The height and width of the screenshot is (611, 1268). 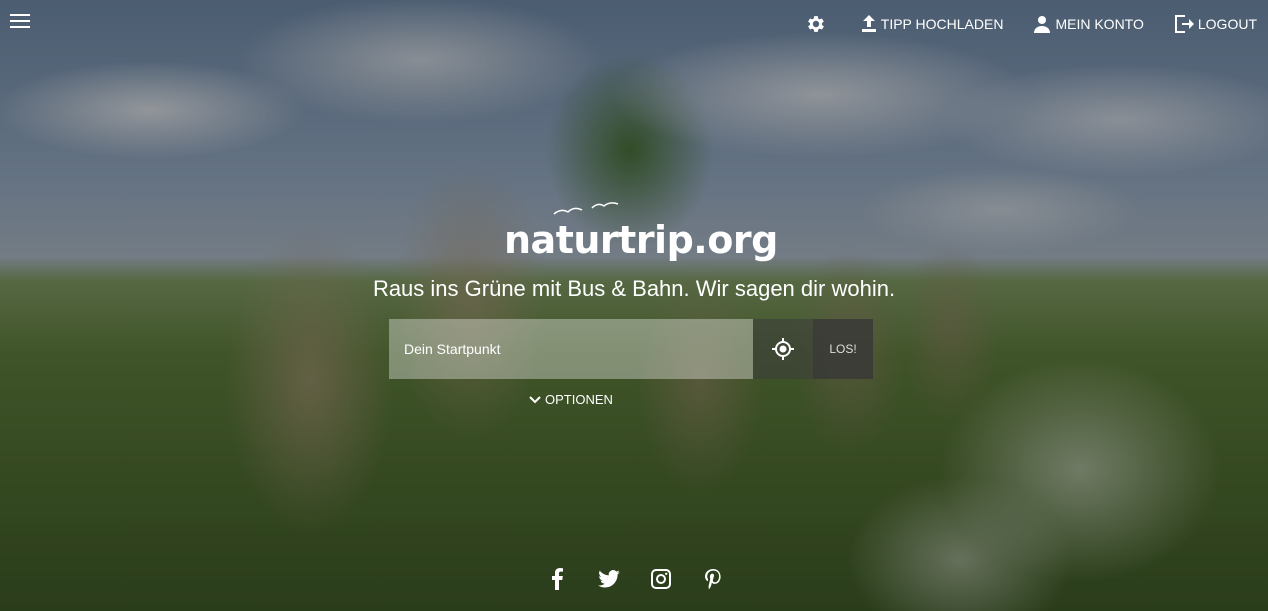 What do you see at coordinates (1042, 24) in the screenshot?
I see `user-icon` at bounding box center [1042, 24].